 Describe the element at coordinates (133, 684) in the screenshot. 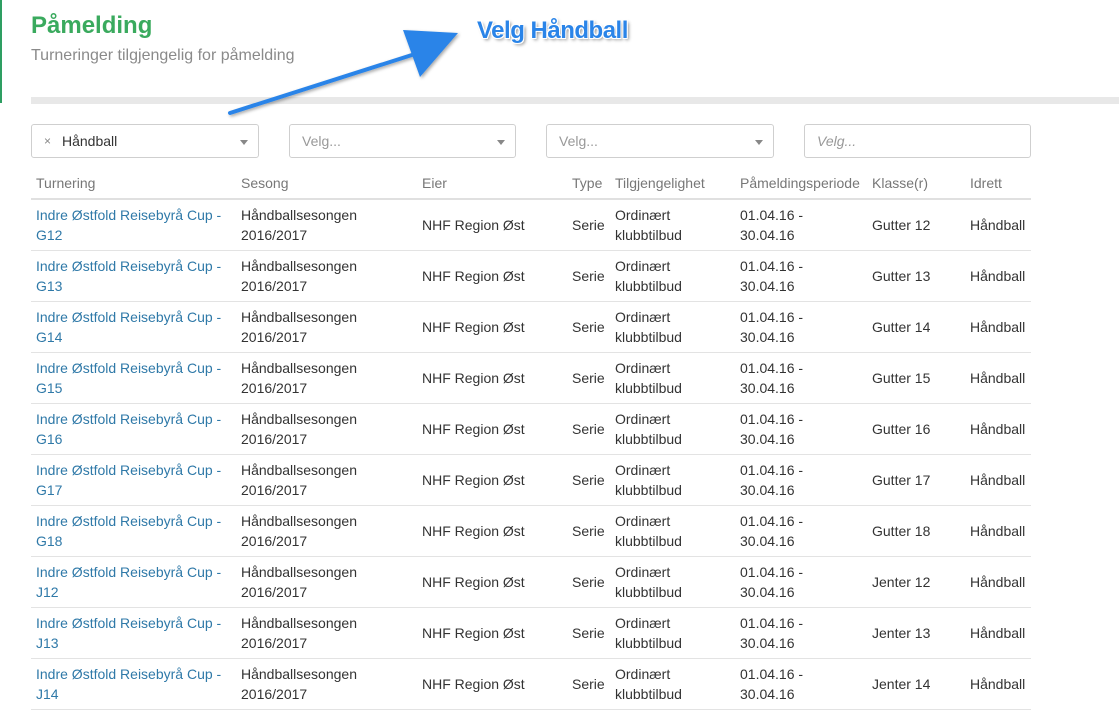

I see `tournament-link: Indre Østfold Reisebyrå Cup - J14` at that location.